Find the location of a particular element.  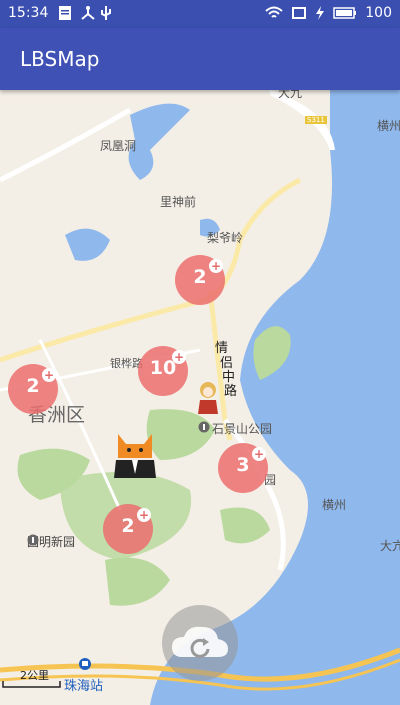

usb-icon is located at coordinates (106, 13).